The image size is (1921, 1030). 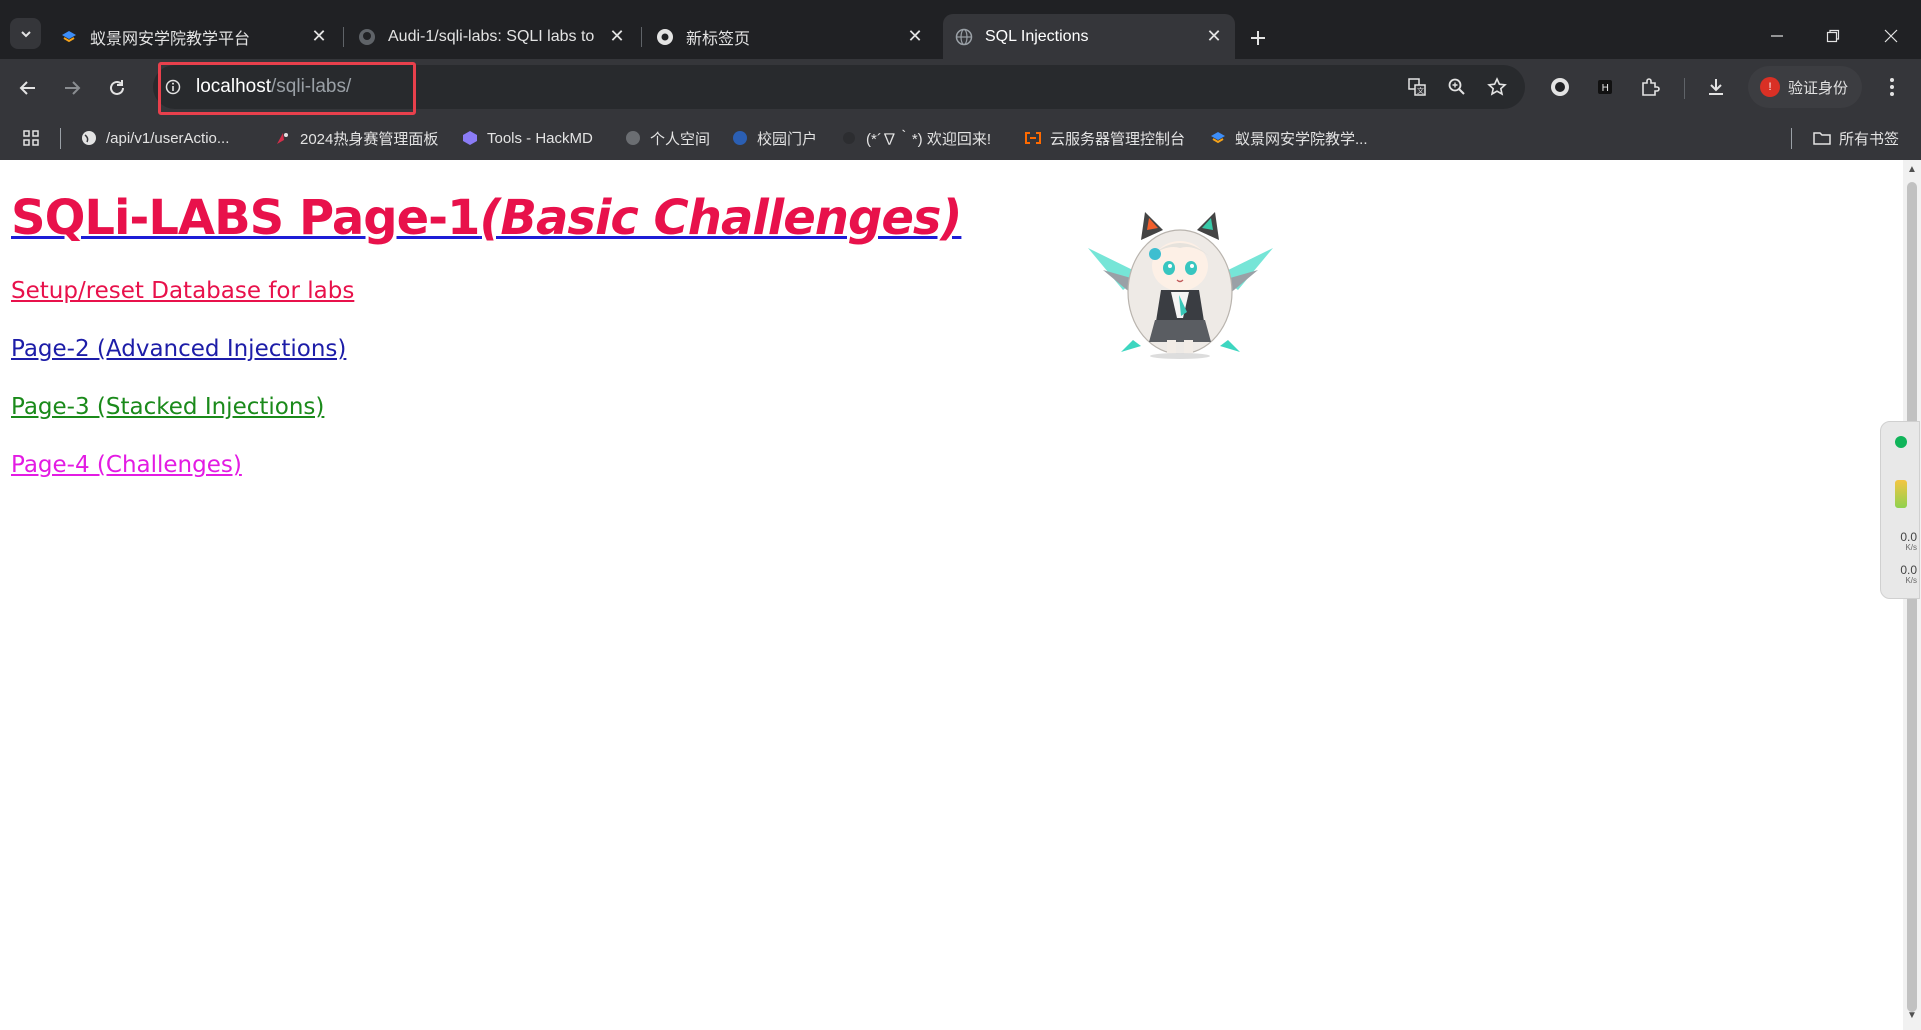 I want to click on back-button, so click(x=28, y=88).